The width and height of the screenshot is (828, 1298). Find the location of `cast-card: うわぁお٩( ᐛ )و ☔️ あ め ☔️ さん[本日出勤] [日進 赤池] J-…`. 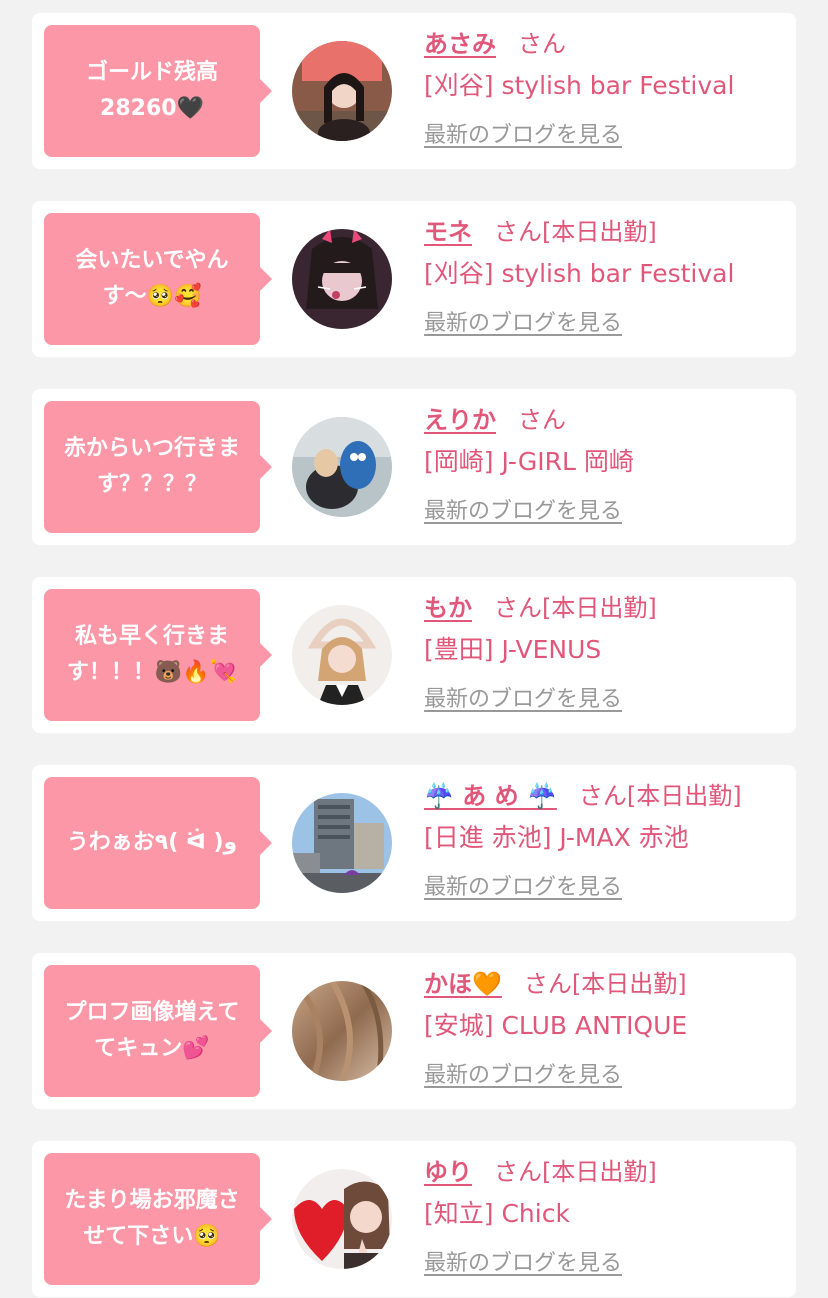

cast-card: うわぁお٩( ᐛ )و ☔️ あ め ☔️ さん[本日出勤] [日進 赤池] J-… is located at coordinates (414, 843).